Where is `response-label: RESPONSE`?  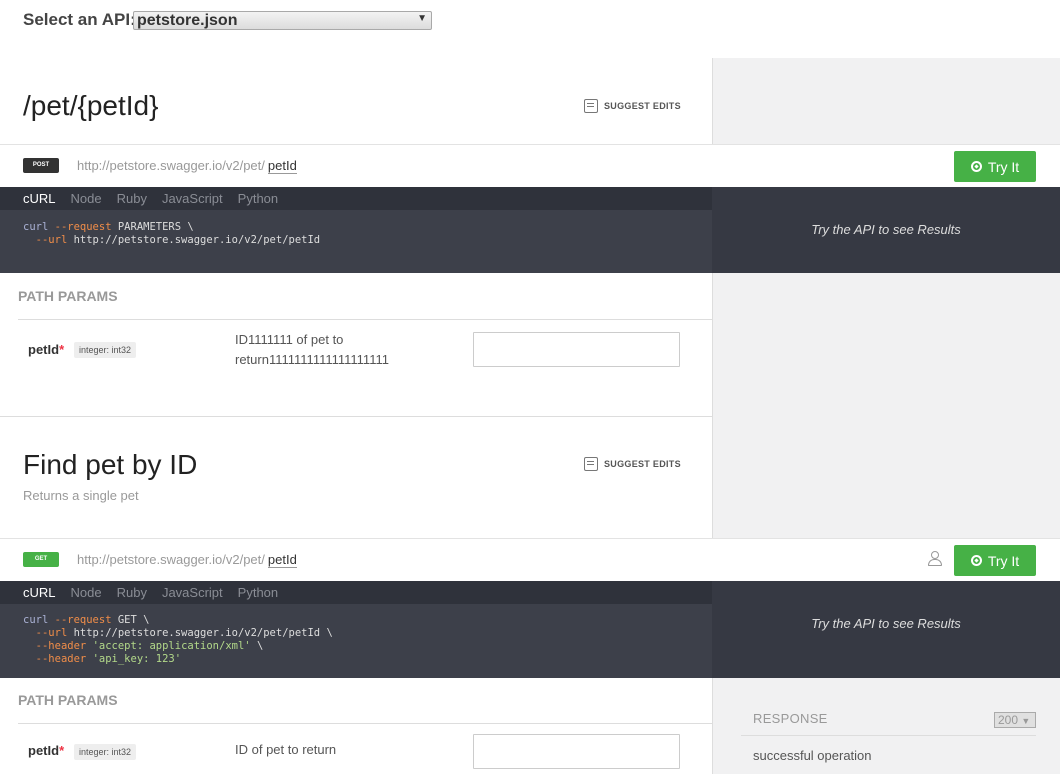
response-label: RESPONSE is located at coordinates (790, 718).